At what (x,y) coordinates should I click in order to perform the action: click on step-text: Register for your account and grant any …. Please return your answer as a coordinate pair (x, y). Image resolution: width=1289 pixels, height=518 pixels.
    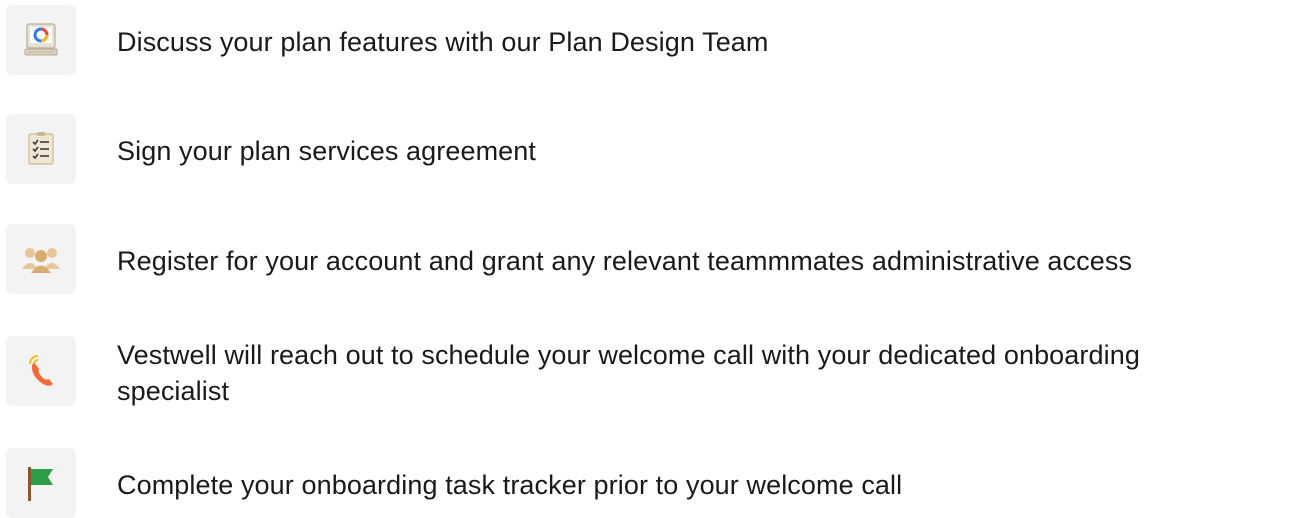
    Looking at the image, I should click on (625, 261).